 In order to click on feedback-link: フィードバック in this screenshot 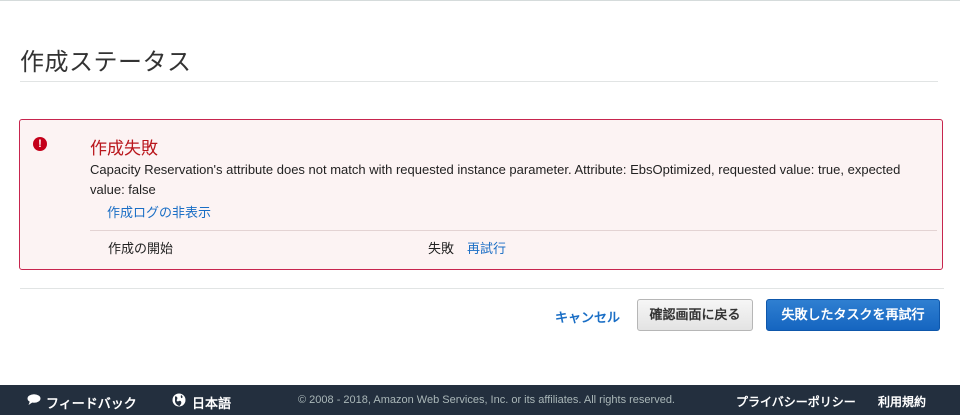, I will do `click(91, 402)`.